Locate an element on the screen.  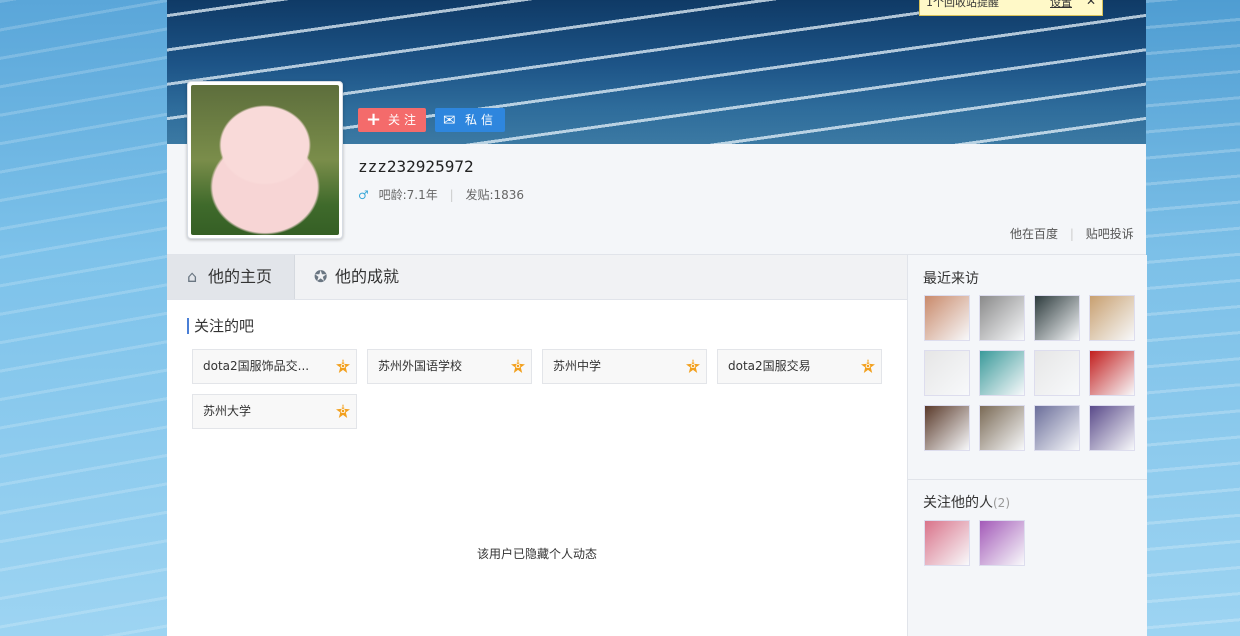
top-links: 他在百度 | 贴吧投诉 is located at coordinates (1072, 233).